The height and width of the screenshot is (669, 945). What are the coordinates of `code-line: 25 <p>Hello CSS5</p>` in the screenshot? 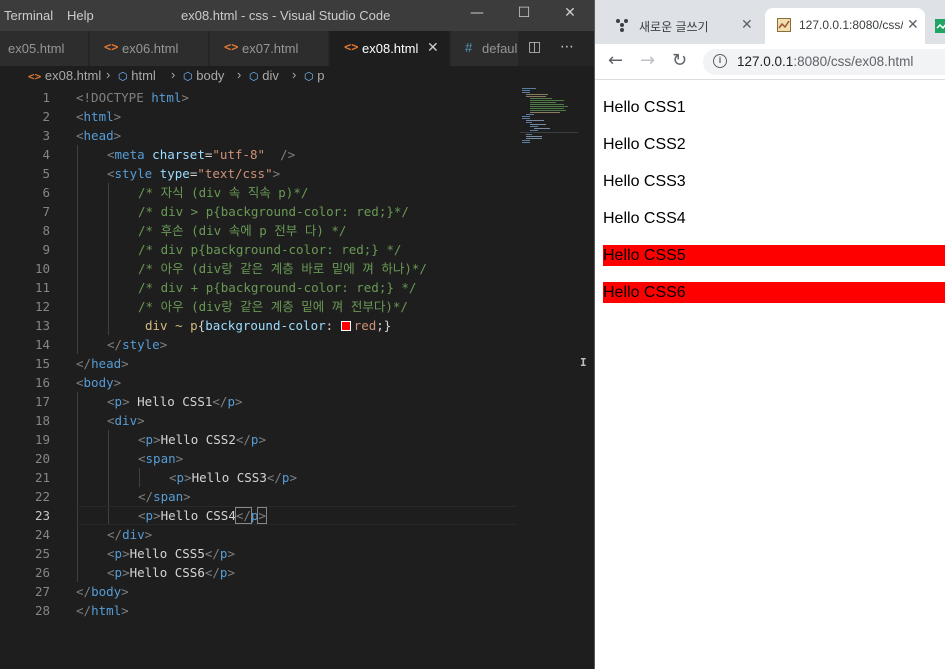 It's located at (260, 553).